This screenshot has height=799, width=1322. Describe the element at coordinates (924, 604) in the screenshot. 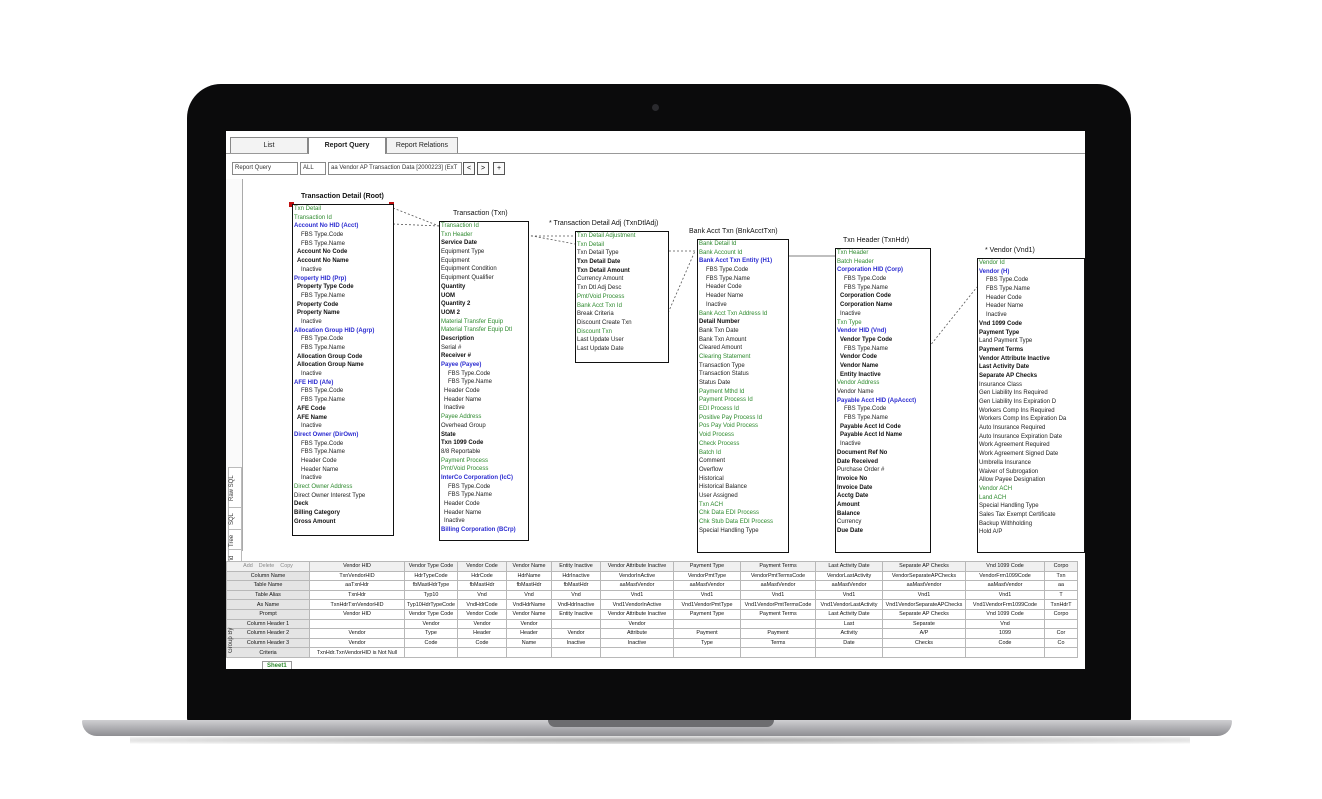

I see `grid-cell: Vnd1VendorSeparateAPChecks` at that location.